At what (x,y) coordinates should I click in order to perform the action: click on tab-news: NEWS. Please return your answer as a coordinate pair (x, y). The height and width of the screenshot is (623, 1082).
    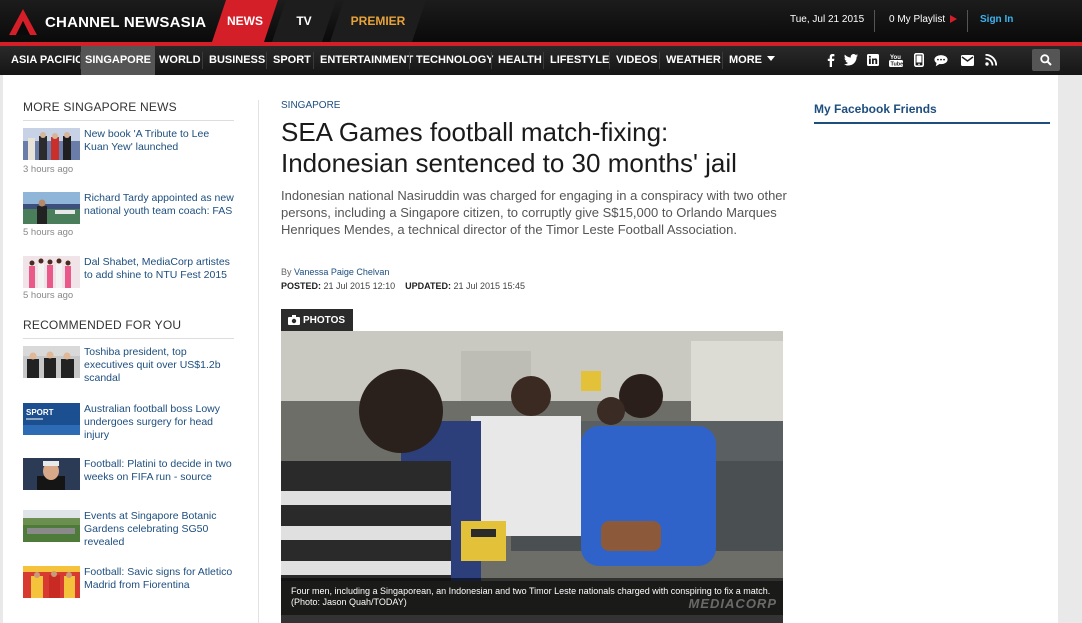
    Looking at the image, I should click on (245, 21).